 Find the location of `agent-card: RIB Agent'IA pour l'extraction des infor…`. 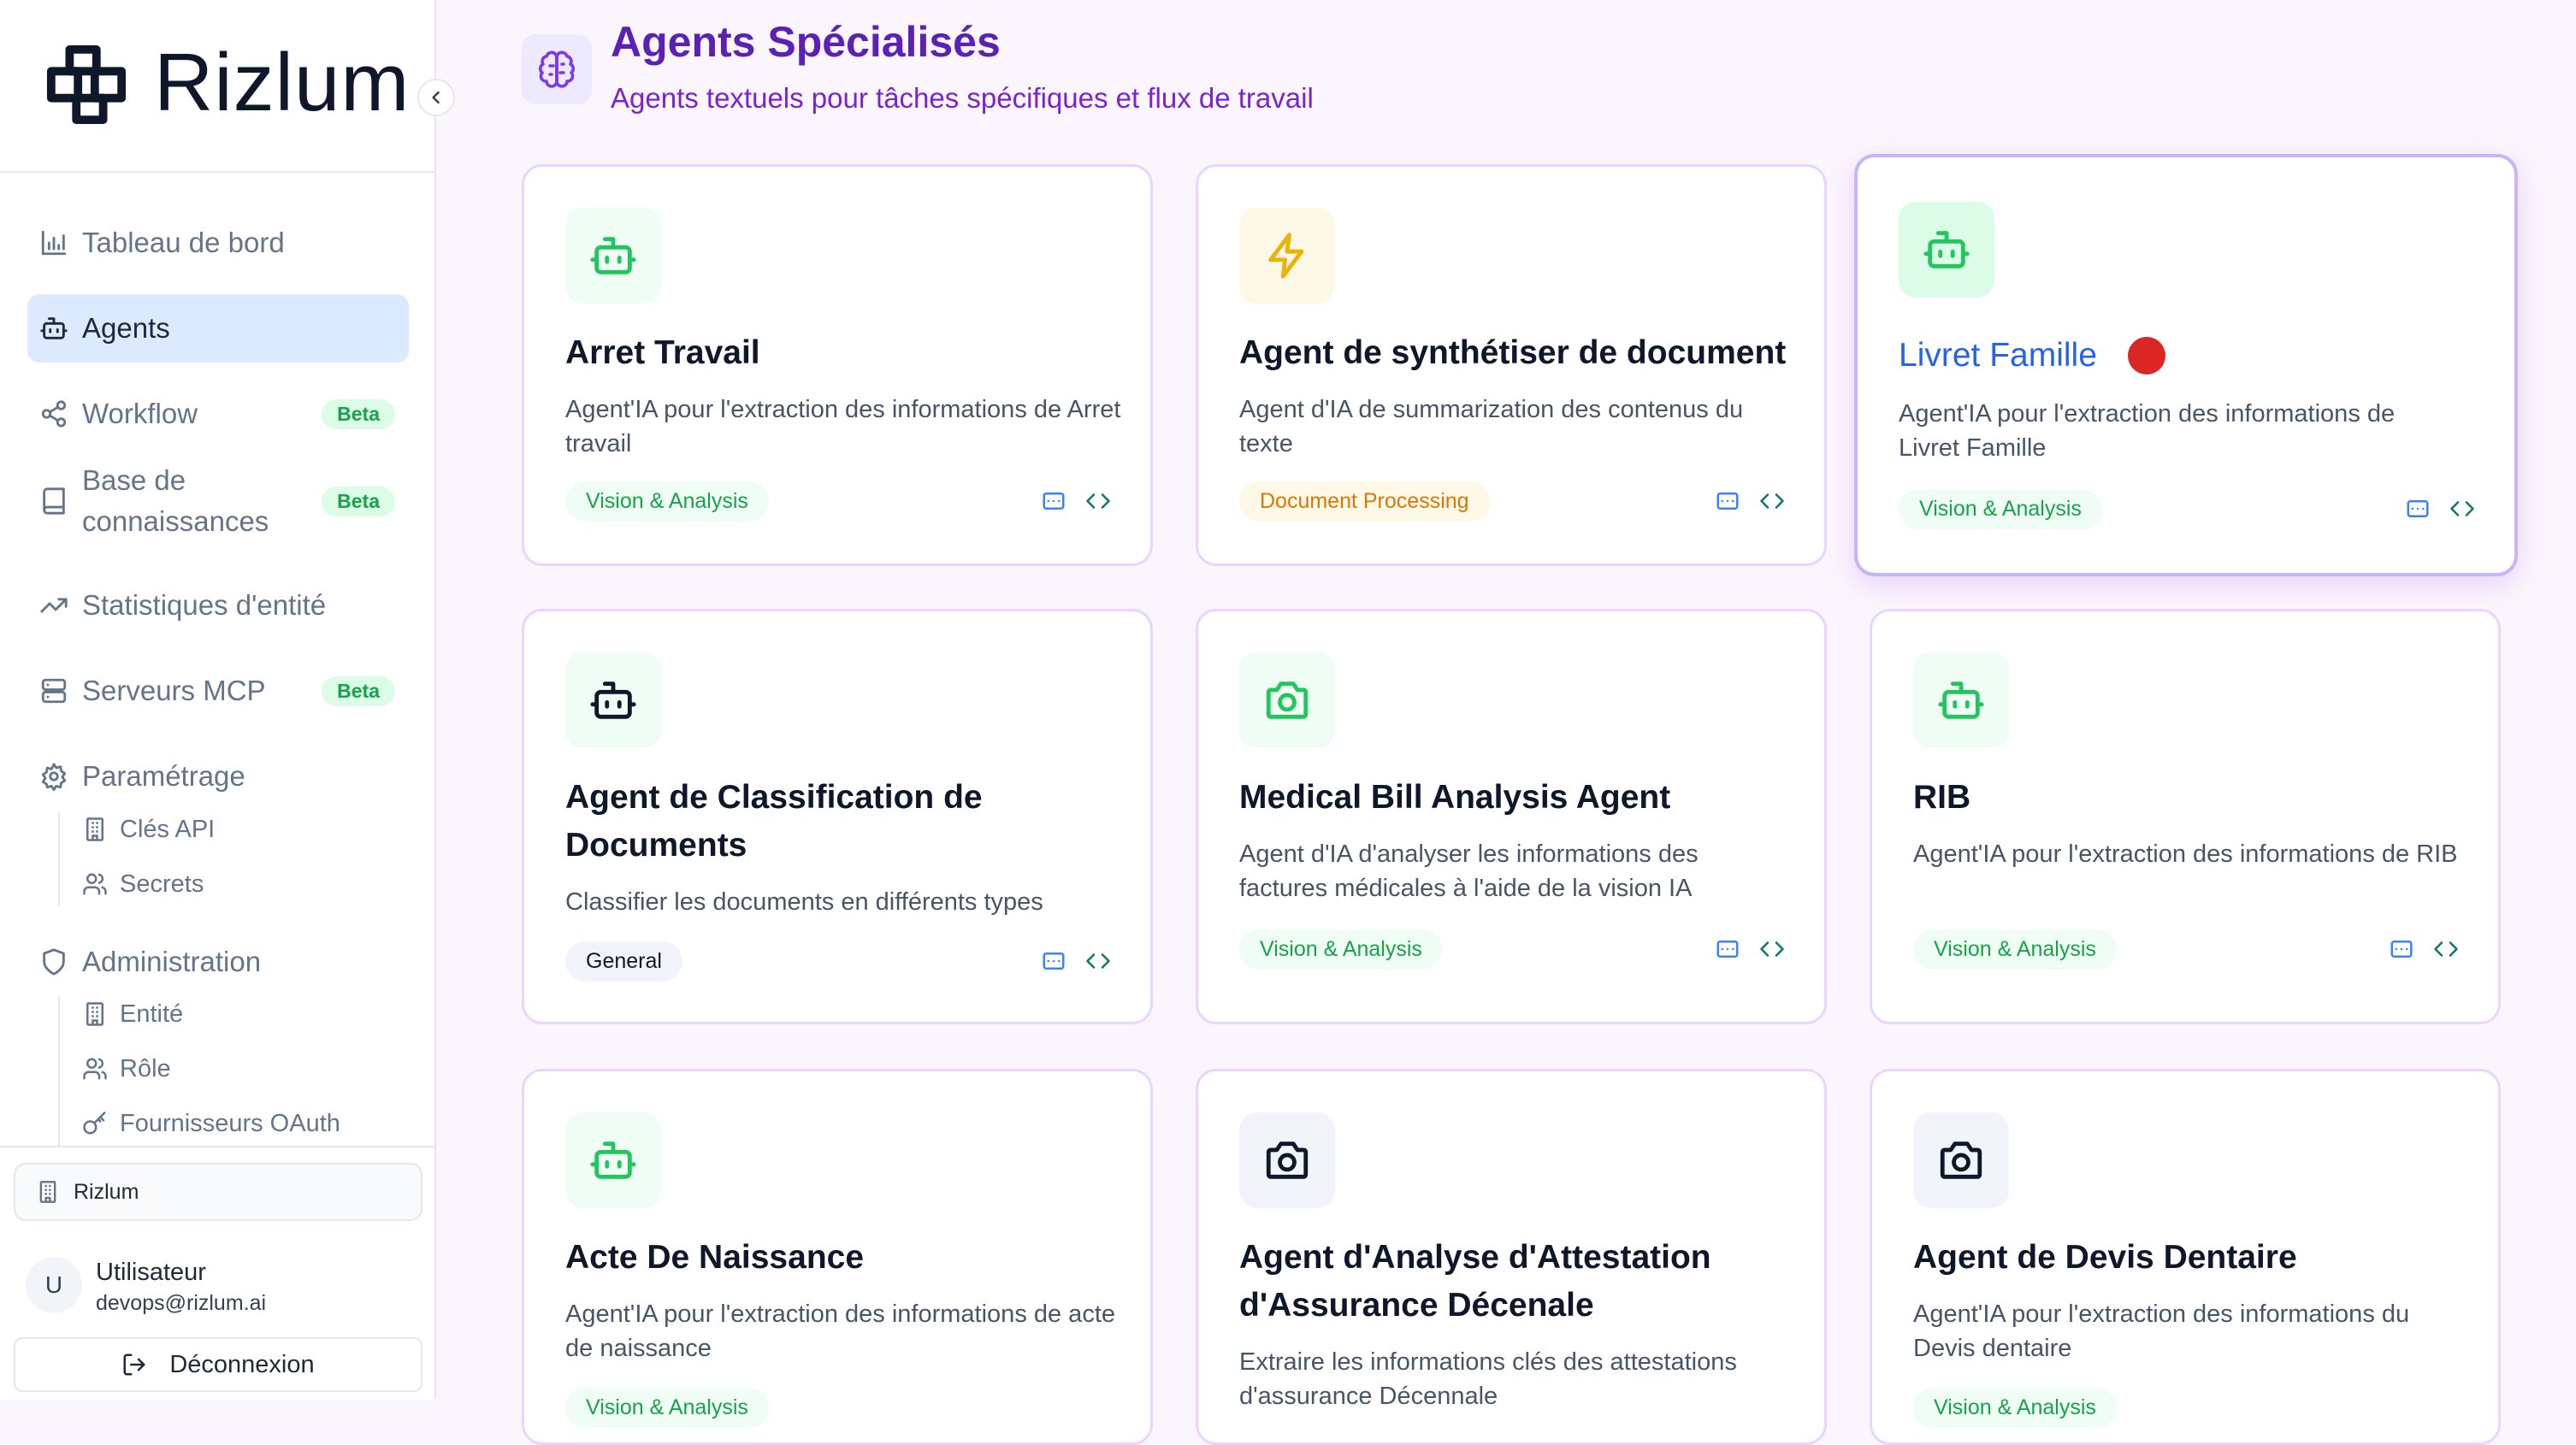

agent-card: RIB Agent'IA pour l'extraction des infor… is located at coordinates (2185, 816).